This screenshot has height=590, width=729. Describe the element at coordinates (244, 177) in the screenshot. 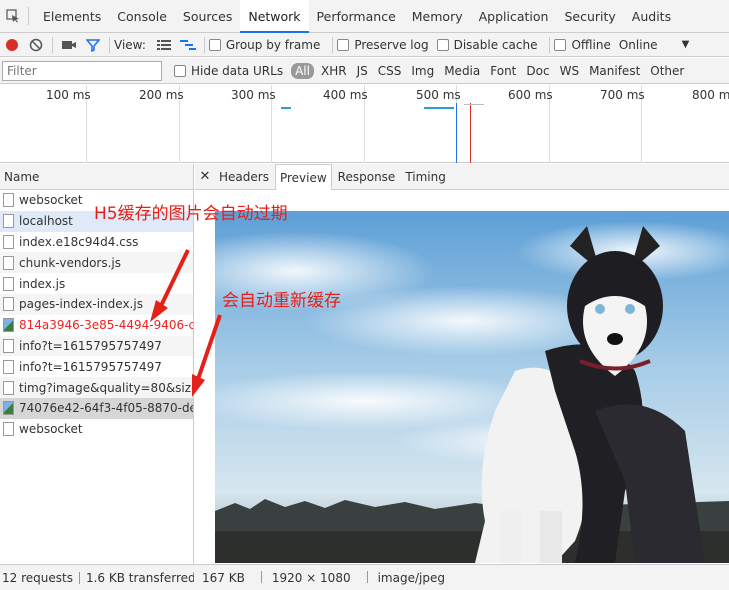

I see `tab-headers: Headers` at that location.